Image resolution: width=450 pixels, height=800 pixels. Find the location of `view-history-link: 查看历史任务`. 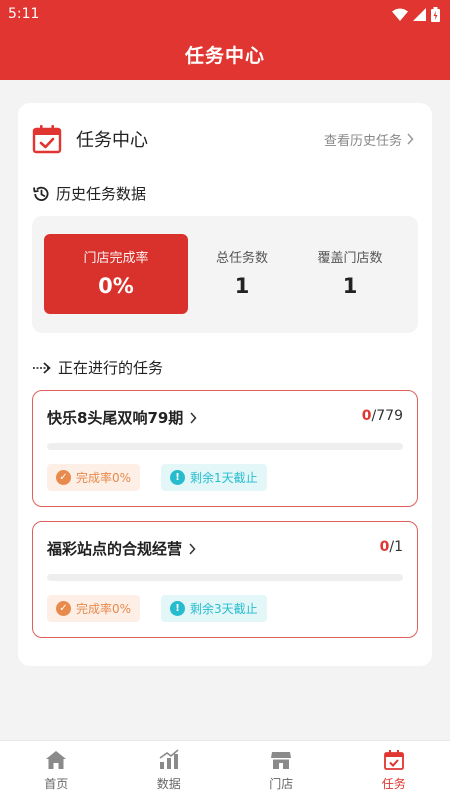

view-history-link: 查看历史任务 is located at coordinates (369, 139).